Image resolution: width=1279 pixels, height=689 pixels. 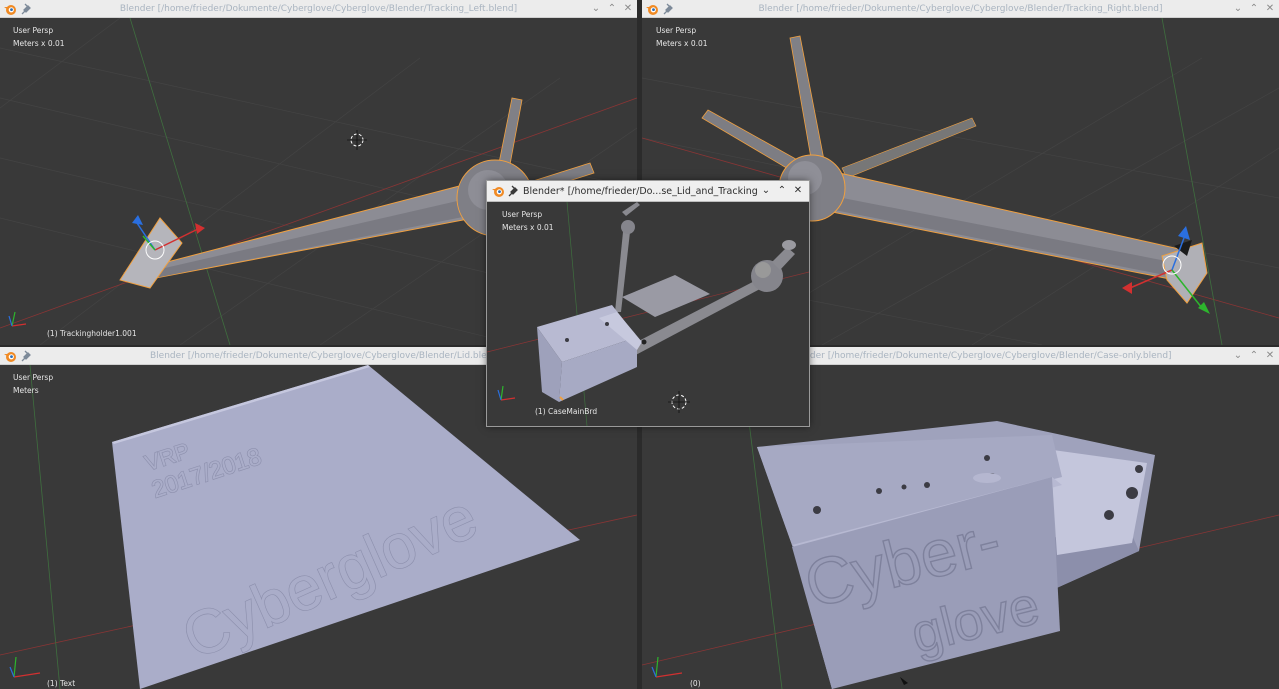 I want to click on 3d-viewport: User Persp Meters x 0.01 (1) CaseMainBrd, so click(x=648, y=314).